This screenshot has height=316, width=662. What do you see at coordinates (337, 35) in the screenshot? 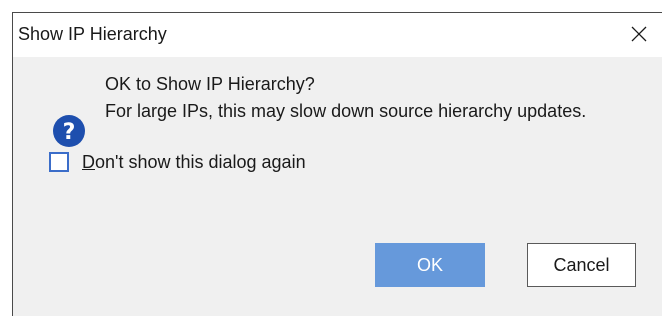
I see `title-bar: Show IP Hierarchy` at bounding box center [337, 35].